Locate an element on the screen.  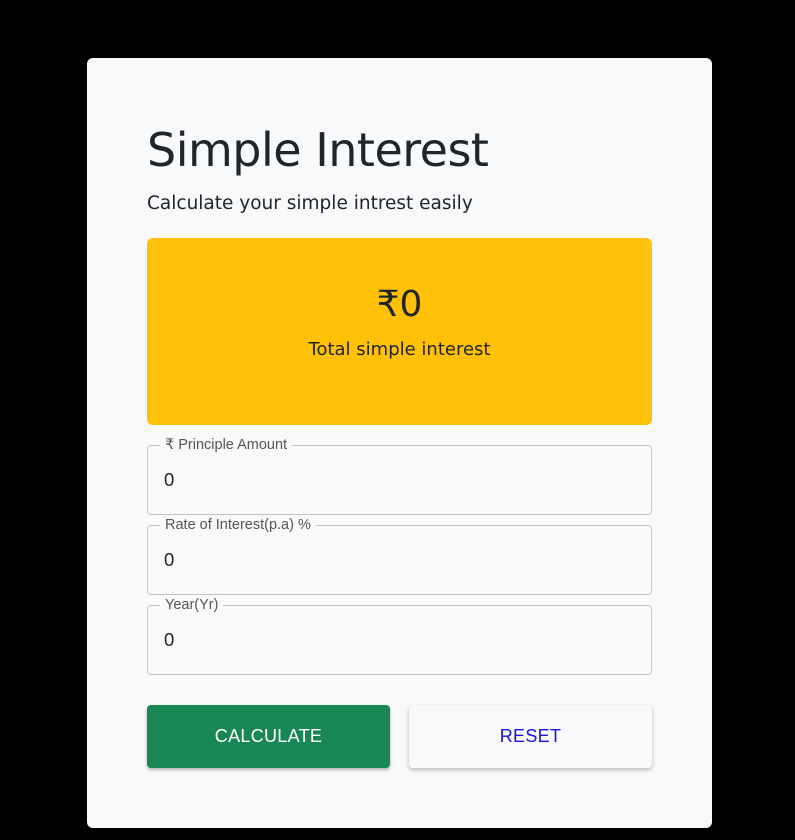
page-subtitle: Calculate your simple intrest easily is located at coordinates (310, 203).